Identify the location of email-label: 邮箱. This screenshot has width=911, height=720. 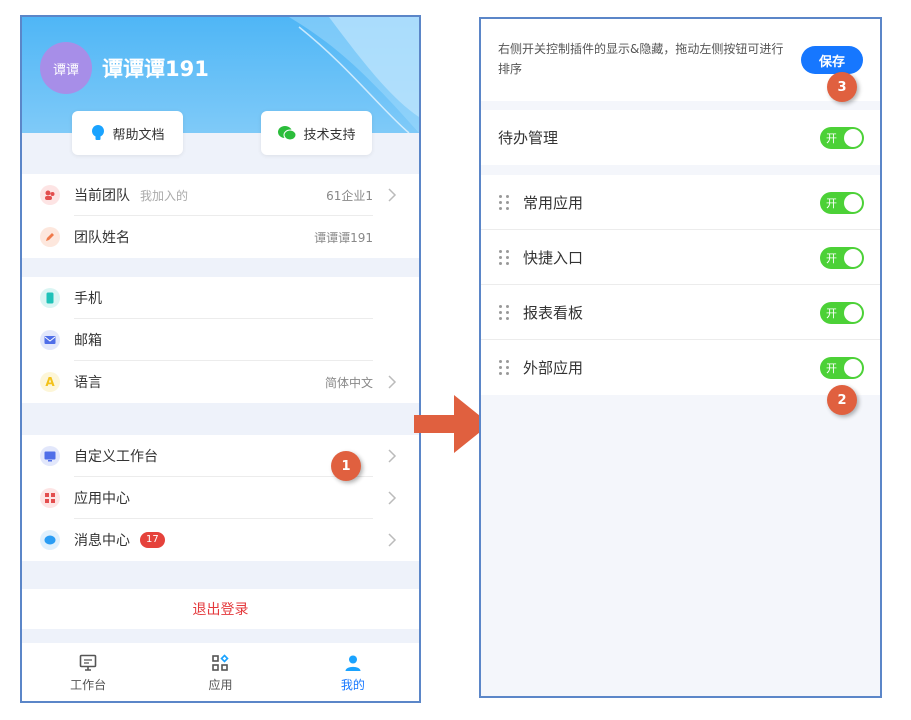
(88, 341).